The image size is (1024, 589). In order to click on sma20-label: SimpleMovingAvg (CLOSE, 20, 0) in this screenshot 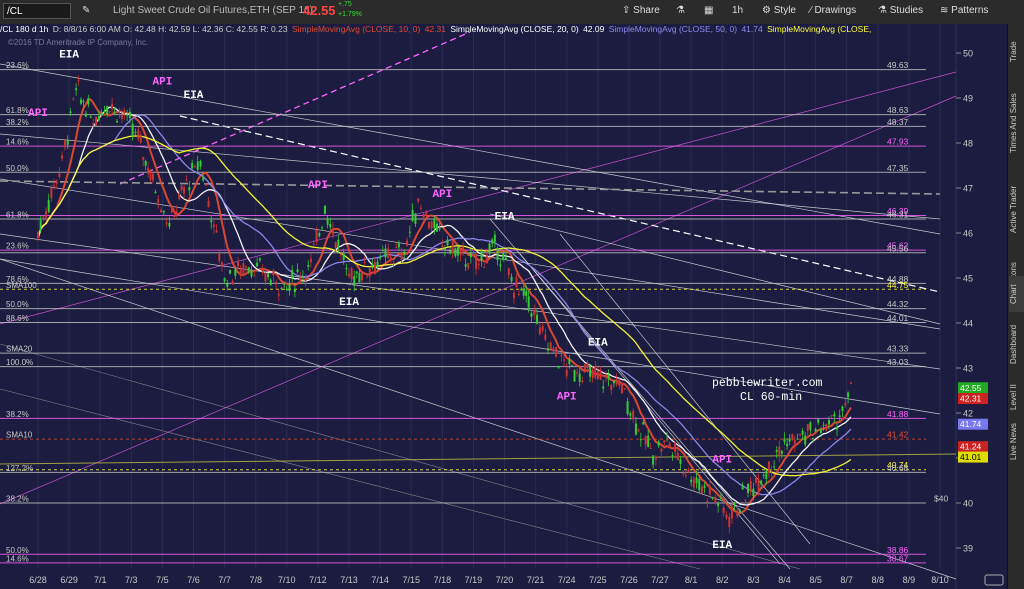, I will do `click(514, 29)`.